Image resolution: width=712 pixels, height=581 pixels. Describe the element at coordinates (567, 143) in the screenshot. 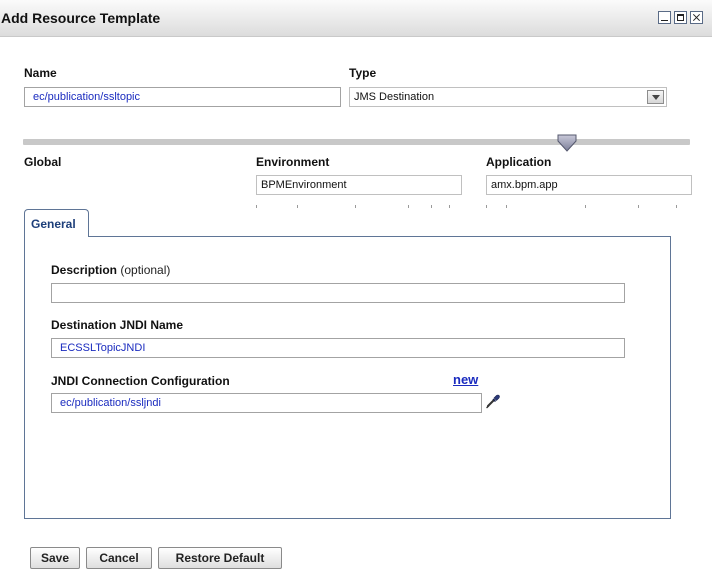

I see `slider-thumb-icon` at that location.